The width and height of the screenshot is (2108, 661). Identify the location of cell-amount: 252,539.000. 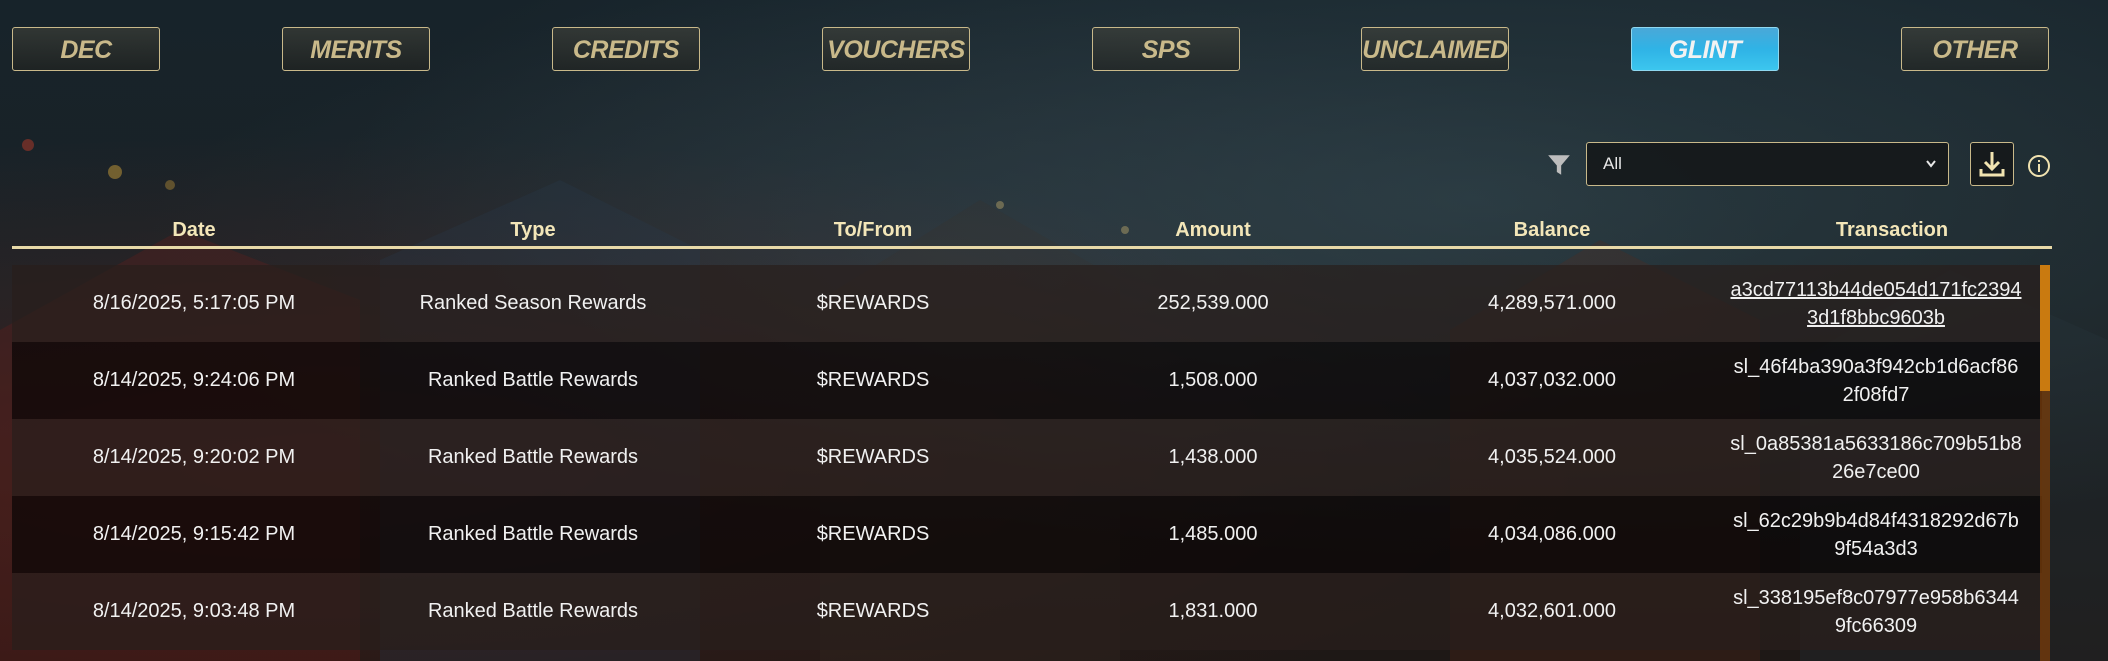
(1213, 303).